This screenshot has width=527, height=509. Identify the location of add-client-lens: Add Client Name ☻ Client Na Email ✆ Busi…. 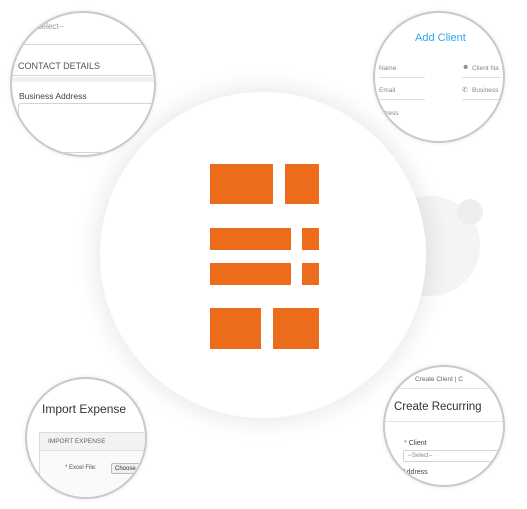
(439, 77).